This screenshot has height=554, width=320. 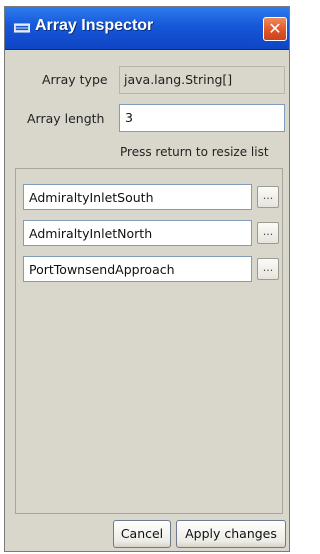 What do you see at coordinates (137, 197) in the screenshot?
I see `element-input: AdmiraltyInletSouth` at bounding box center [137, 197].